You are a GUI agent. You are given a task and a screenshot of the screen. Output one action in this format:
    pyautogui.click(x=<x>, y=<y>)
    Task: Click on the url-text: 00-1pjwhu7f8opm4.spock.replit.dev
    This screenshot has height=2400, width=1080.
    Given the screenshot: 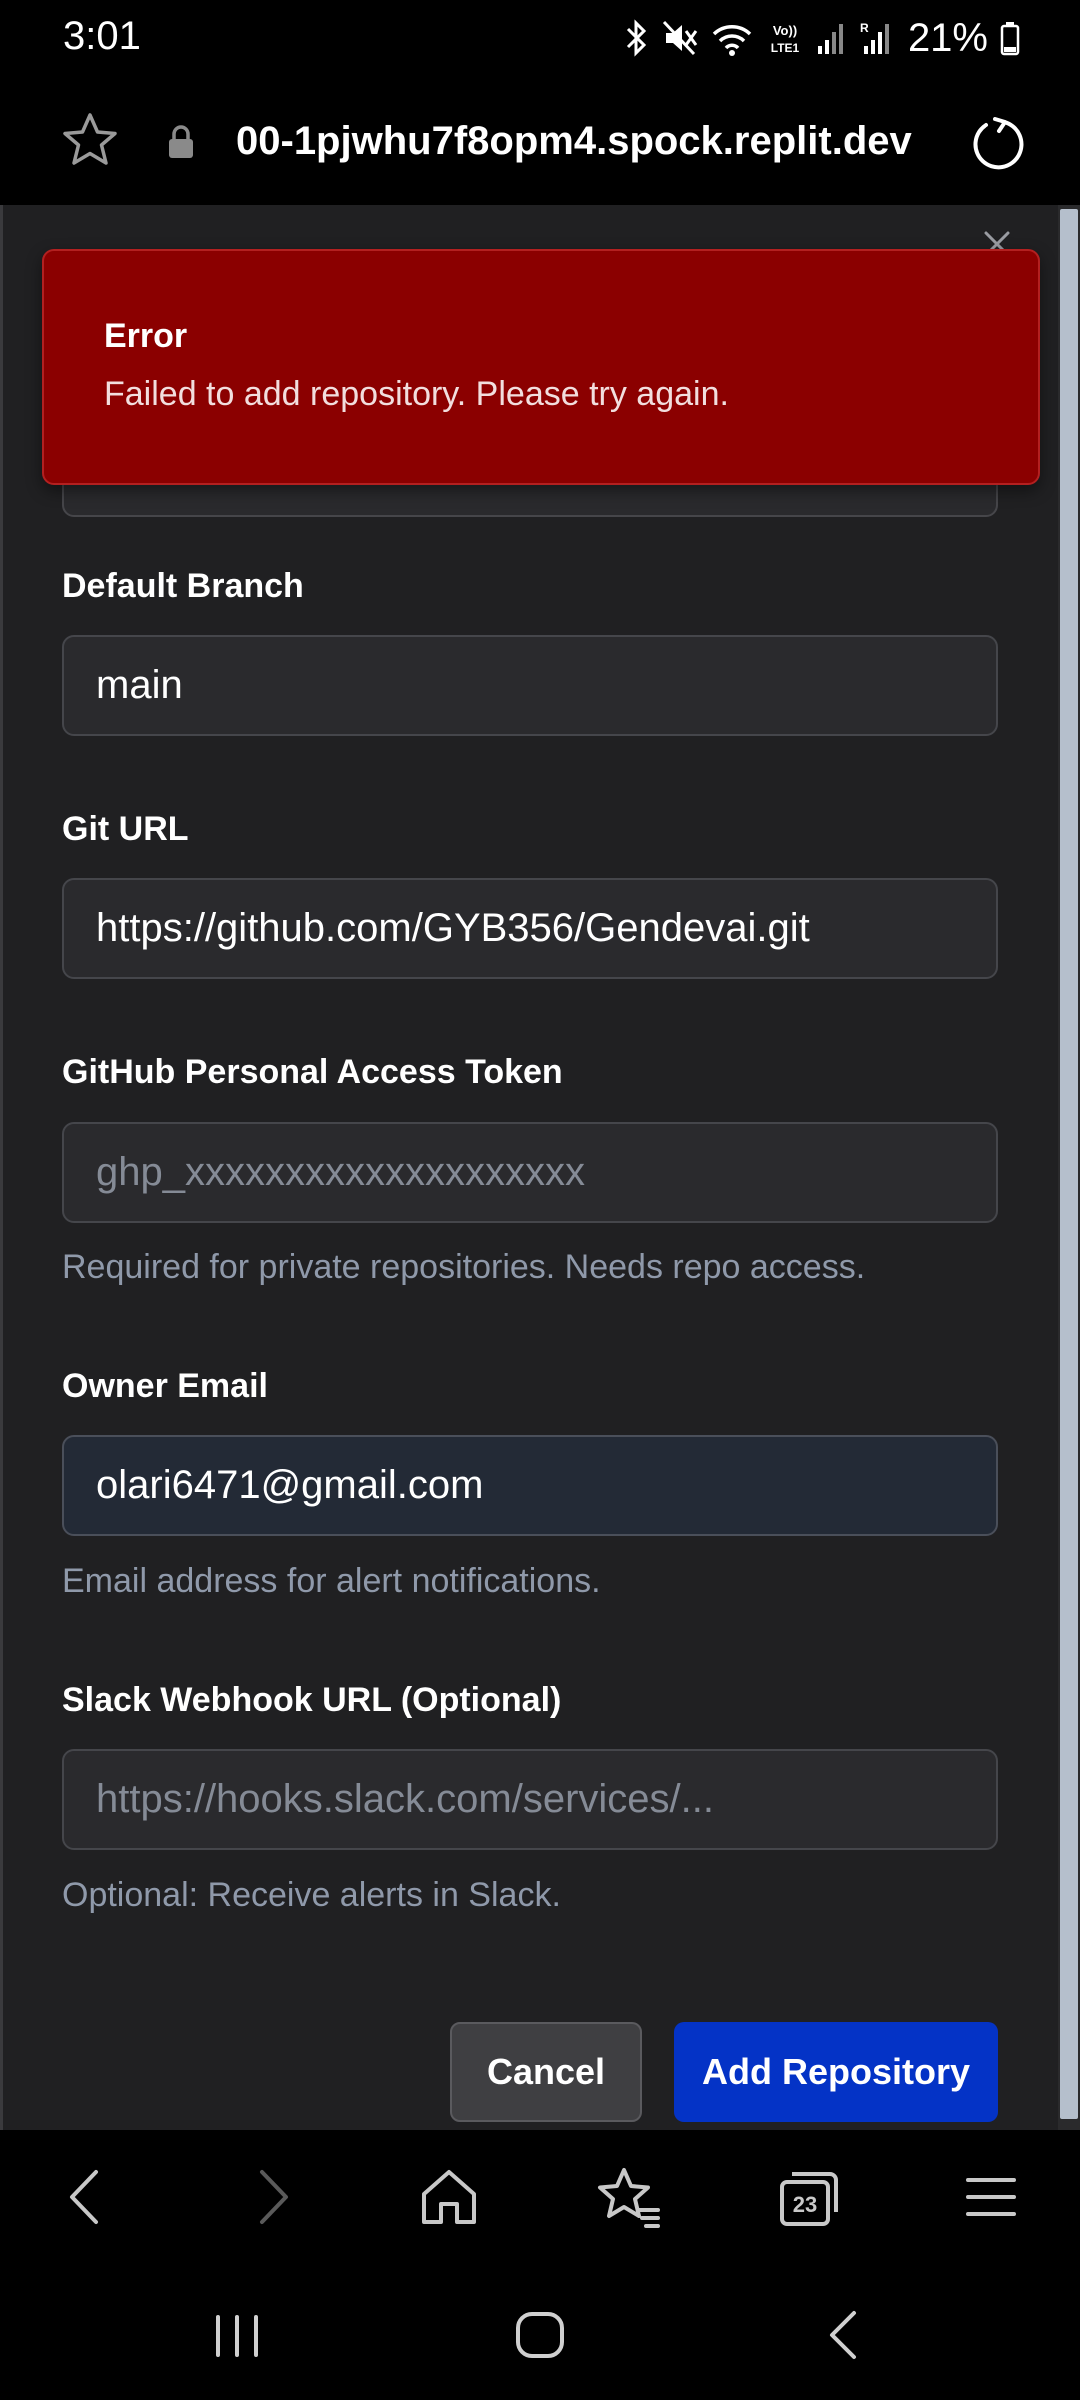 What is the action you would take?
    pyautogui.click(x=574, y=141)
    